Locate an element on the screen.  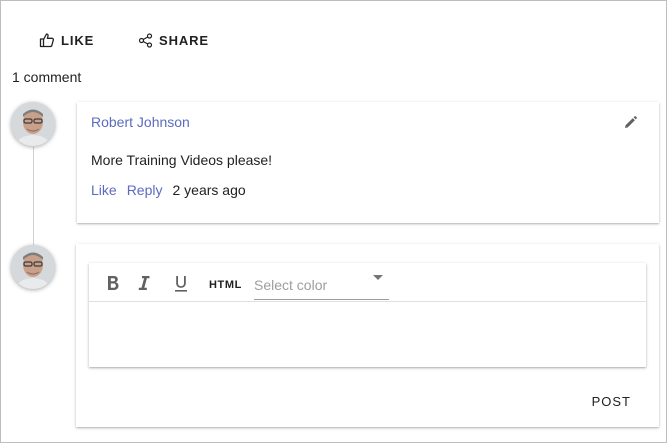
pencil-icon is located at coordinates (630, 125).